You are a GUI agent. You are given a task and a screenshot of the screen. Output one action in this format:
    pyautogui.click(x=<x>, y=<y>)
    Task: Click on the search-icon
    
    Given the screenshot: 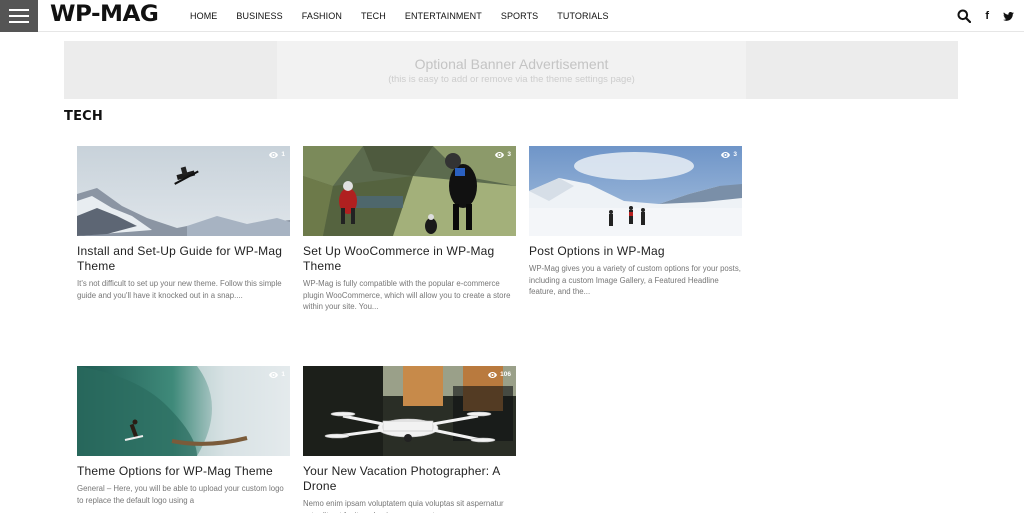 What is the action you would take?
    pyautogui.click(x=964, y=16)
    